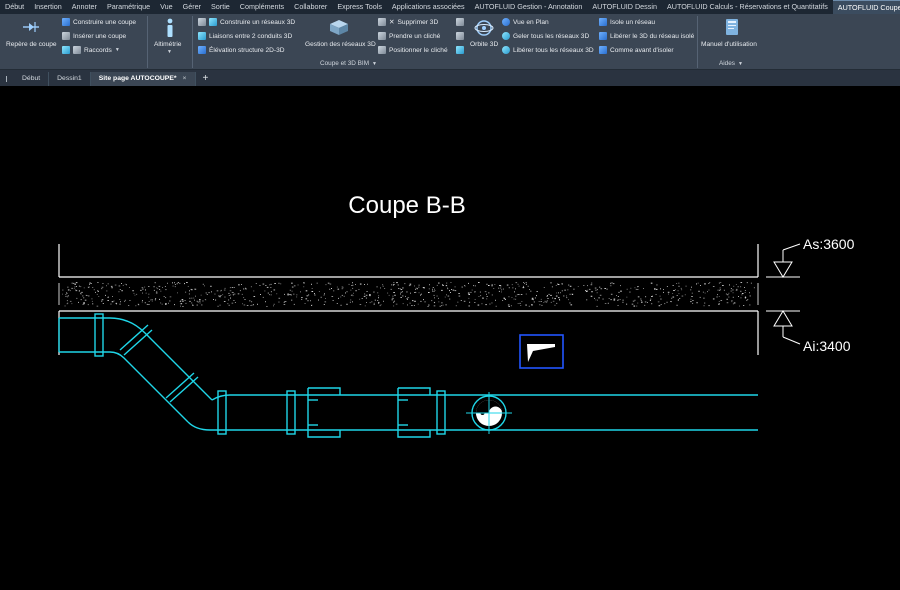  I want to click on liaisons-button: Liaisons entre 2 conduits 3D, so click(245, 36).